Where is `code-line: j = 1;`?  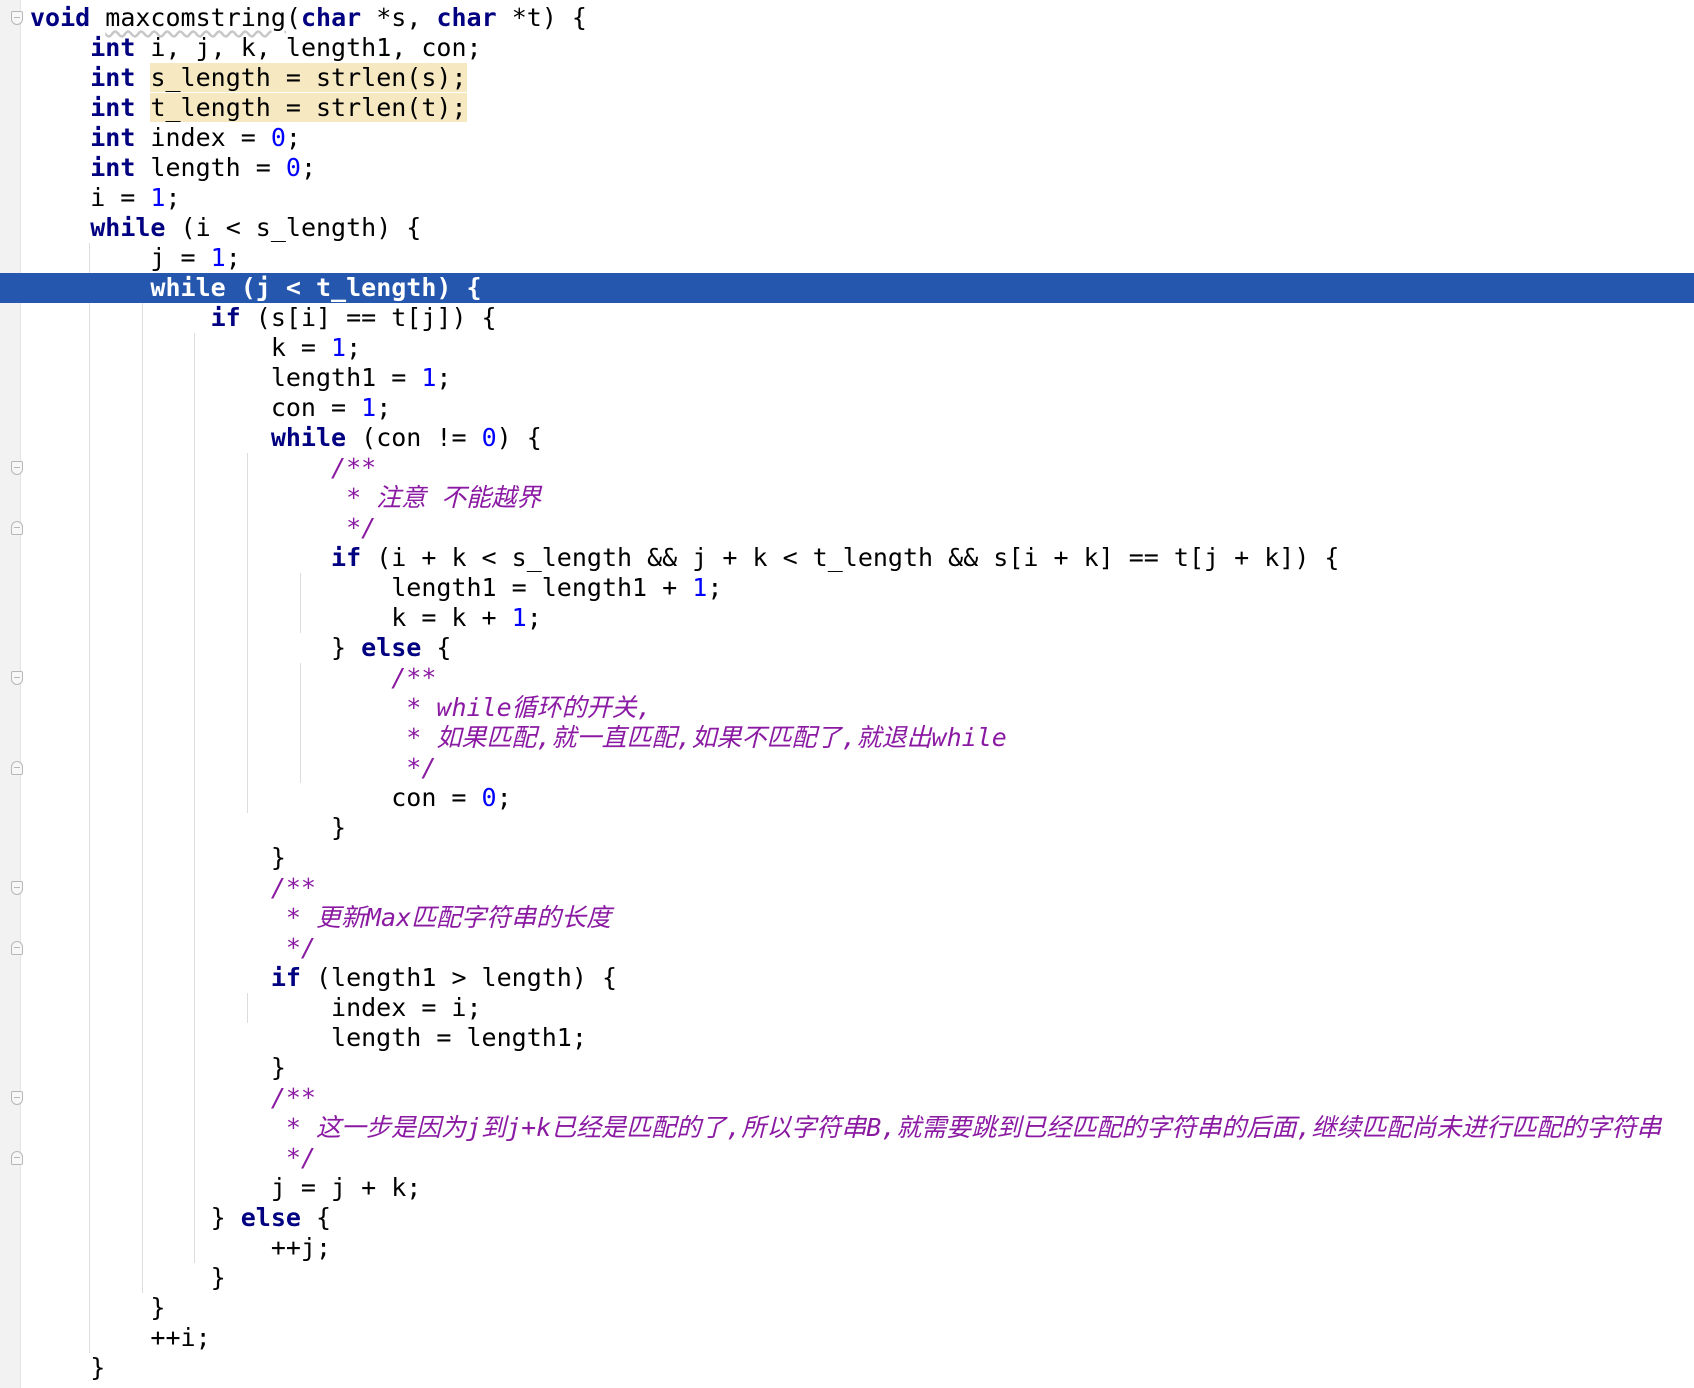
code-line: j = 1; is located at coordinates (847, 258).